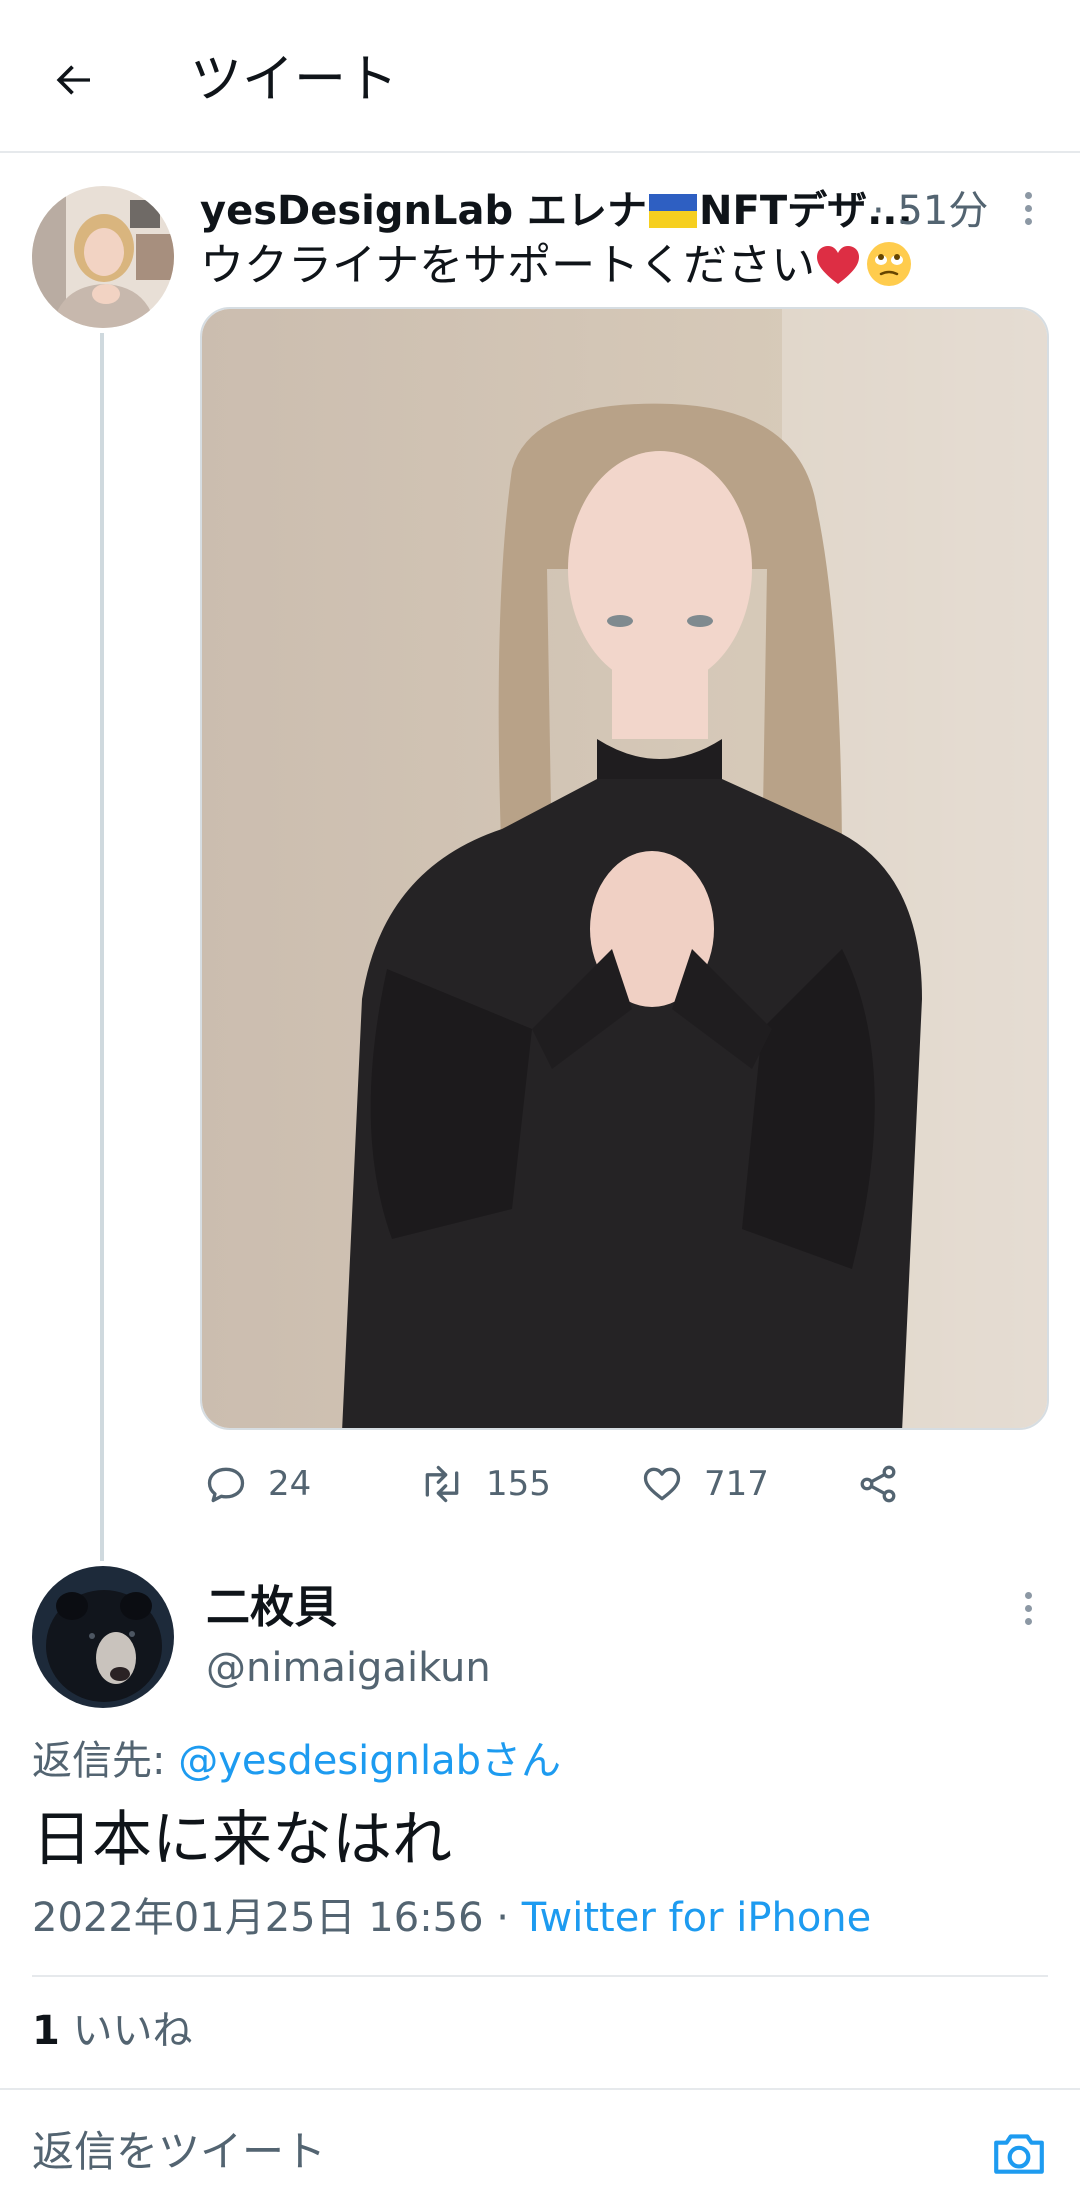  Describe the element at coordinates (540, 76) in the screenshot. I see `top-bar: ツイート` at that location.